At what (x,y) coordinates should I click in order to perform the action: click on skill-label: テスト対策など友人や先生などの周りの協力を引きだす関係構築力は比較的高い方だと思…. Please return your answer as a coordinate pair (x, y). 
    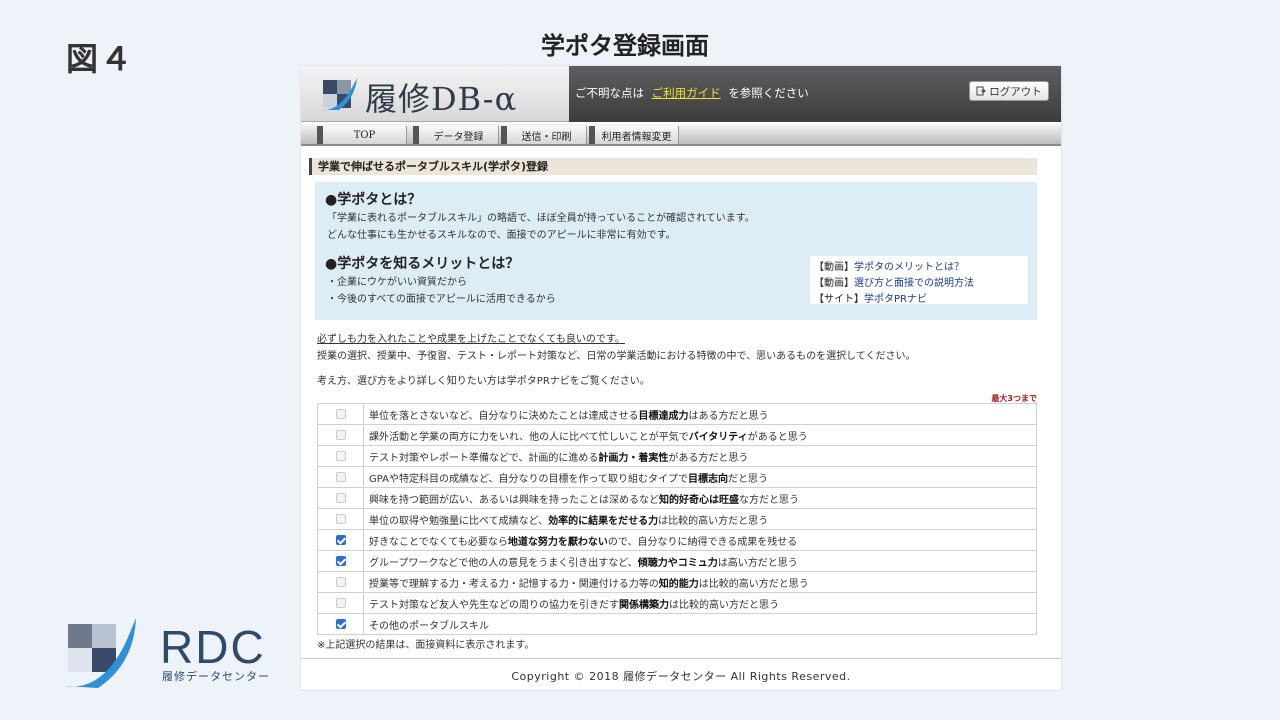
    Looking at the image, I should click on (700, 603).